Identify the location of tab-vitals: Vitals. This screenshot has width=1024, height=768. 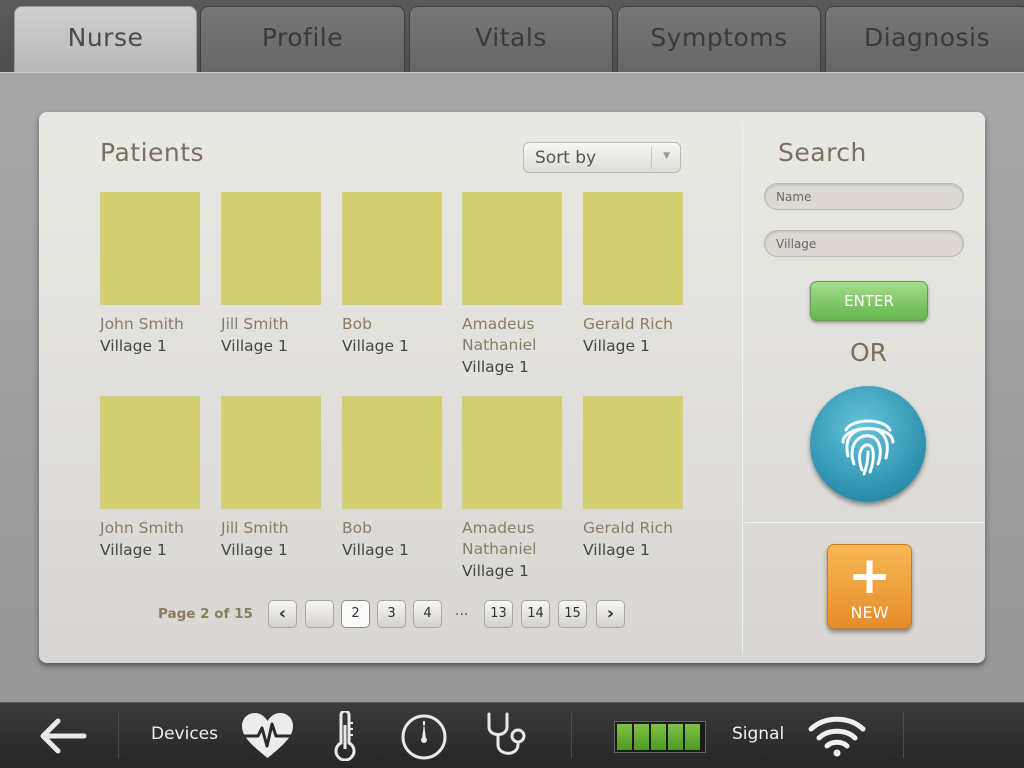
(511, 39).